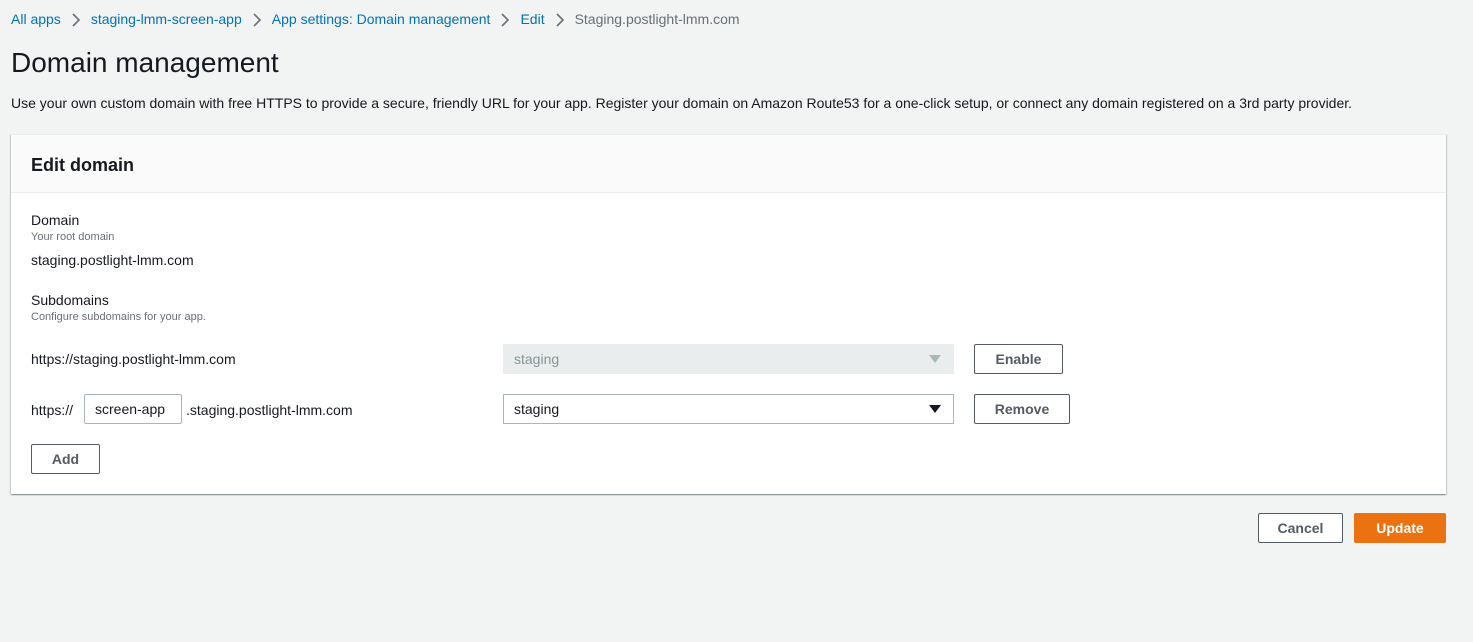 The height and width of the screenshot is (642, 1473). Describe the element at coordinates (1022, 409) in the screenshot. I see `remove-button: Remove` at that location.